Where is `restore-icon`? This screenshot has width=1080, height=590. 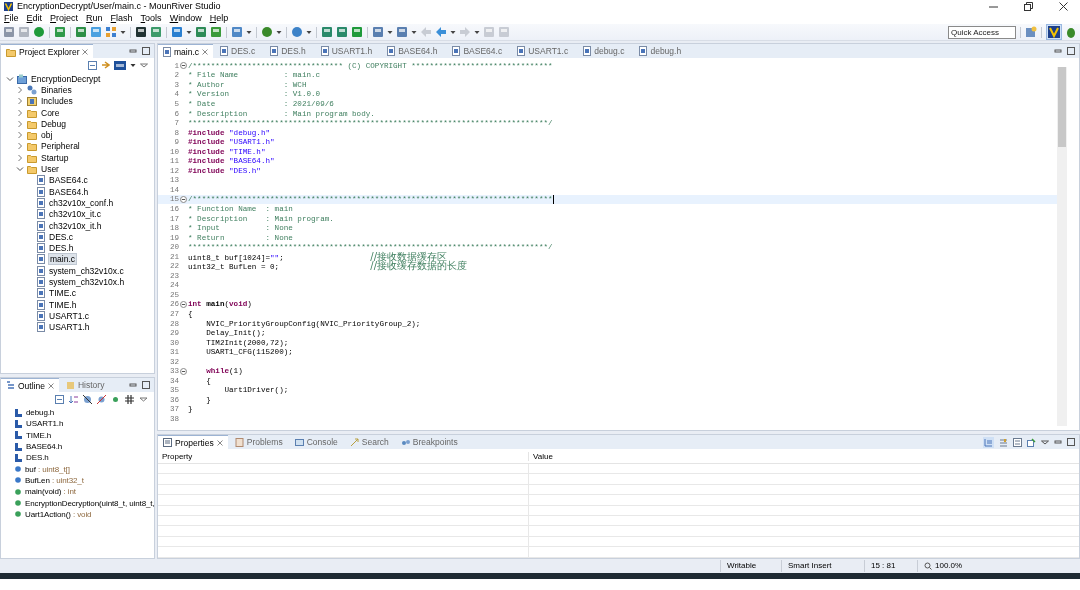 restore-icon is located at coordinates (1028, 6).